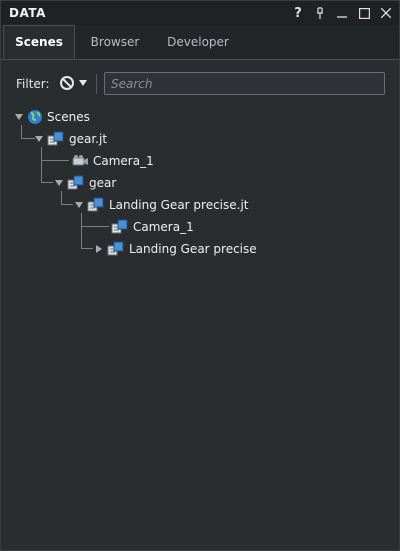 The height and width of the screenshot is (551, 400). I want to click on tree-row-camera-nested: Camera_1, so click(152, 227).